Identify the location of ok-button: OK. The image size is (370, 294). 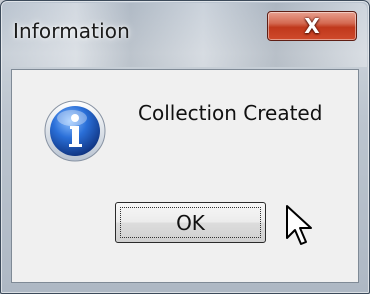
(190, 222).